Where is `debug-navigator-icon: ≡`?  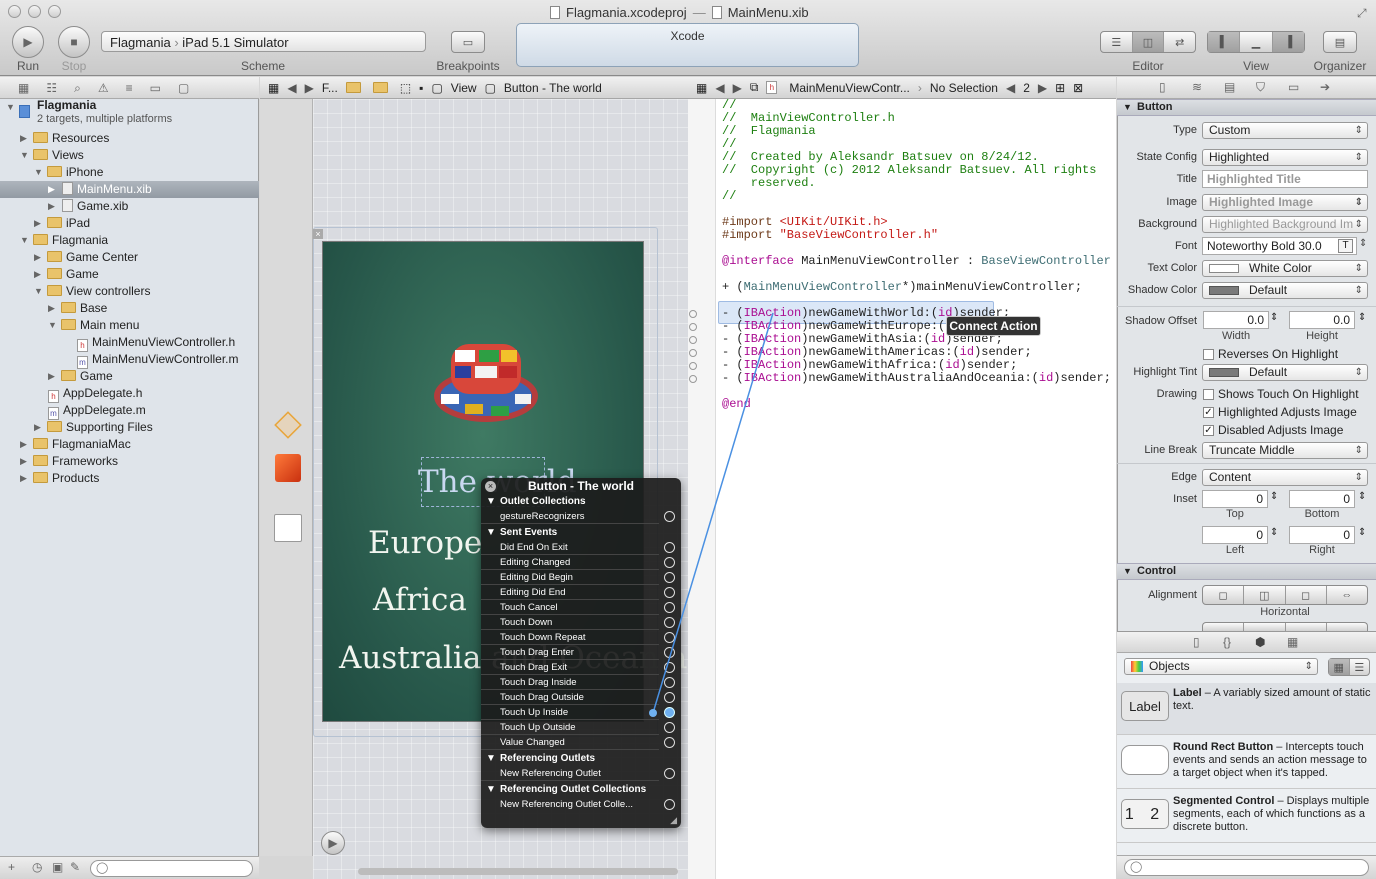 debug-navigator-icon: ≡ is located at coordinates (129, 88).